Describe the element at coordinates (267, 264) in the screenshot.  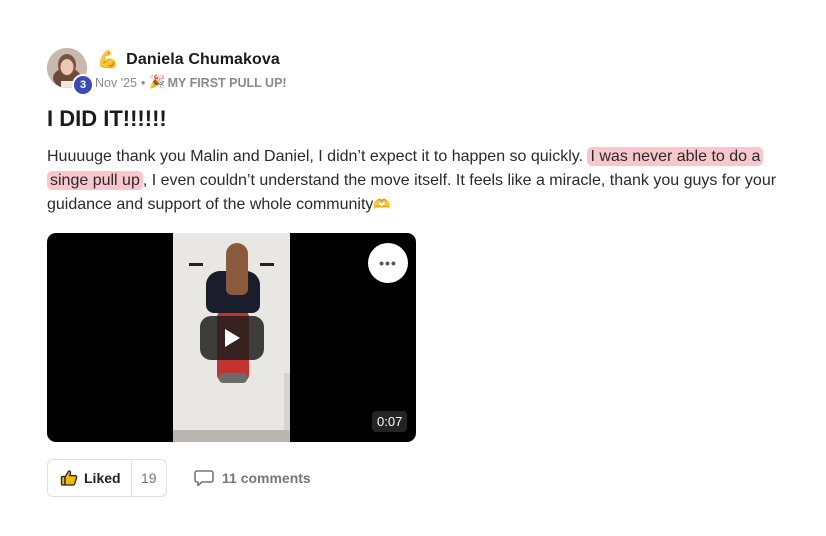
I see `pullup-bar-right` at that location.